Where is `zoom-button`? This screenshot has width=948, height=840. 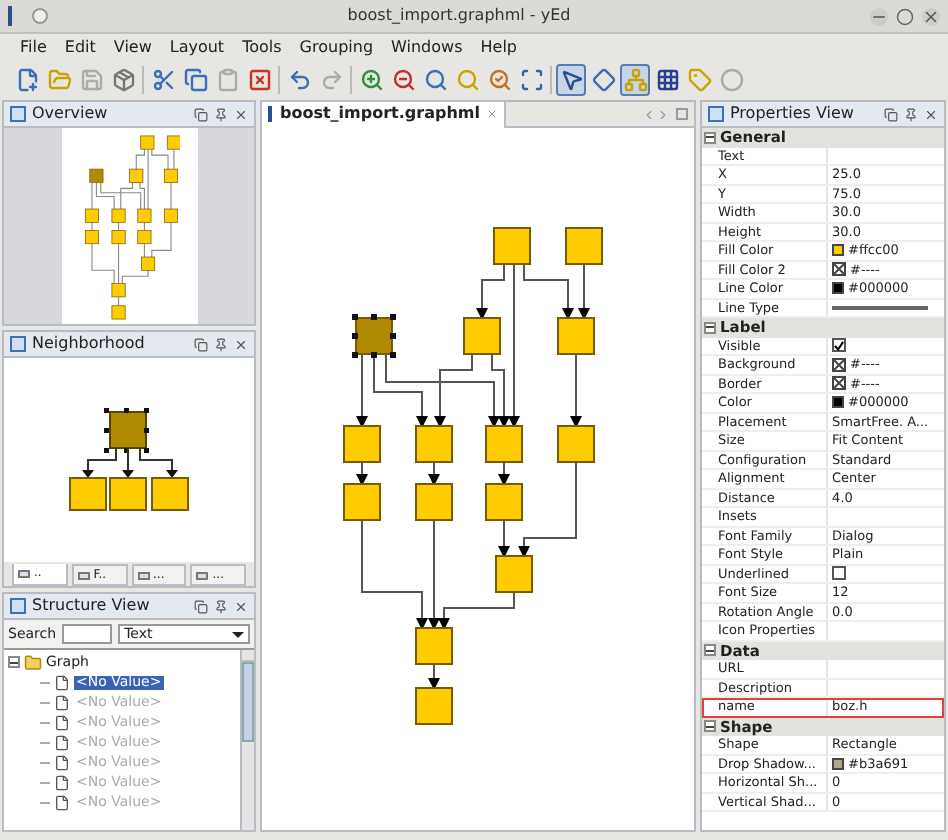
zoom-button is located at coordinates (435, 80).